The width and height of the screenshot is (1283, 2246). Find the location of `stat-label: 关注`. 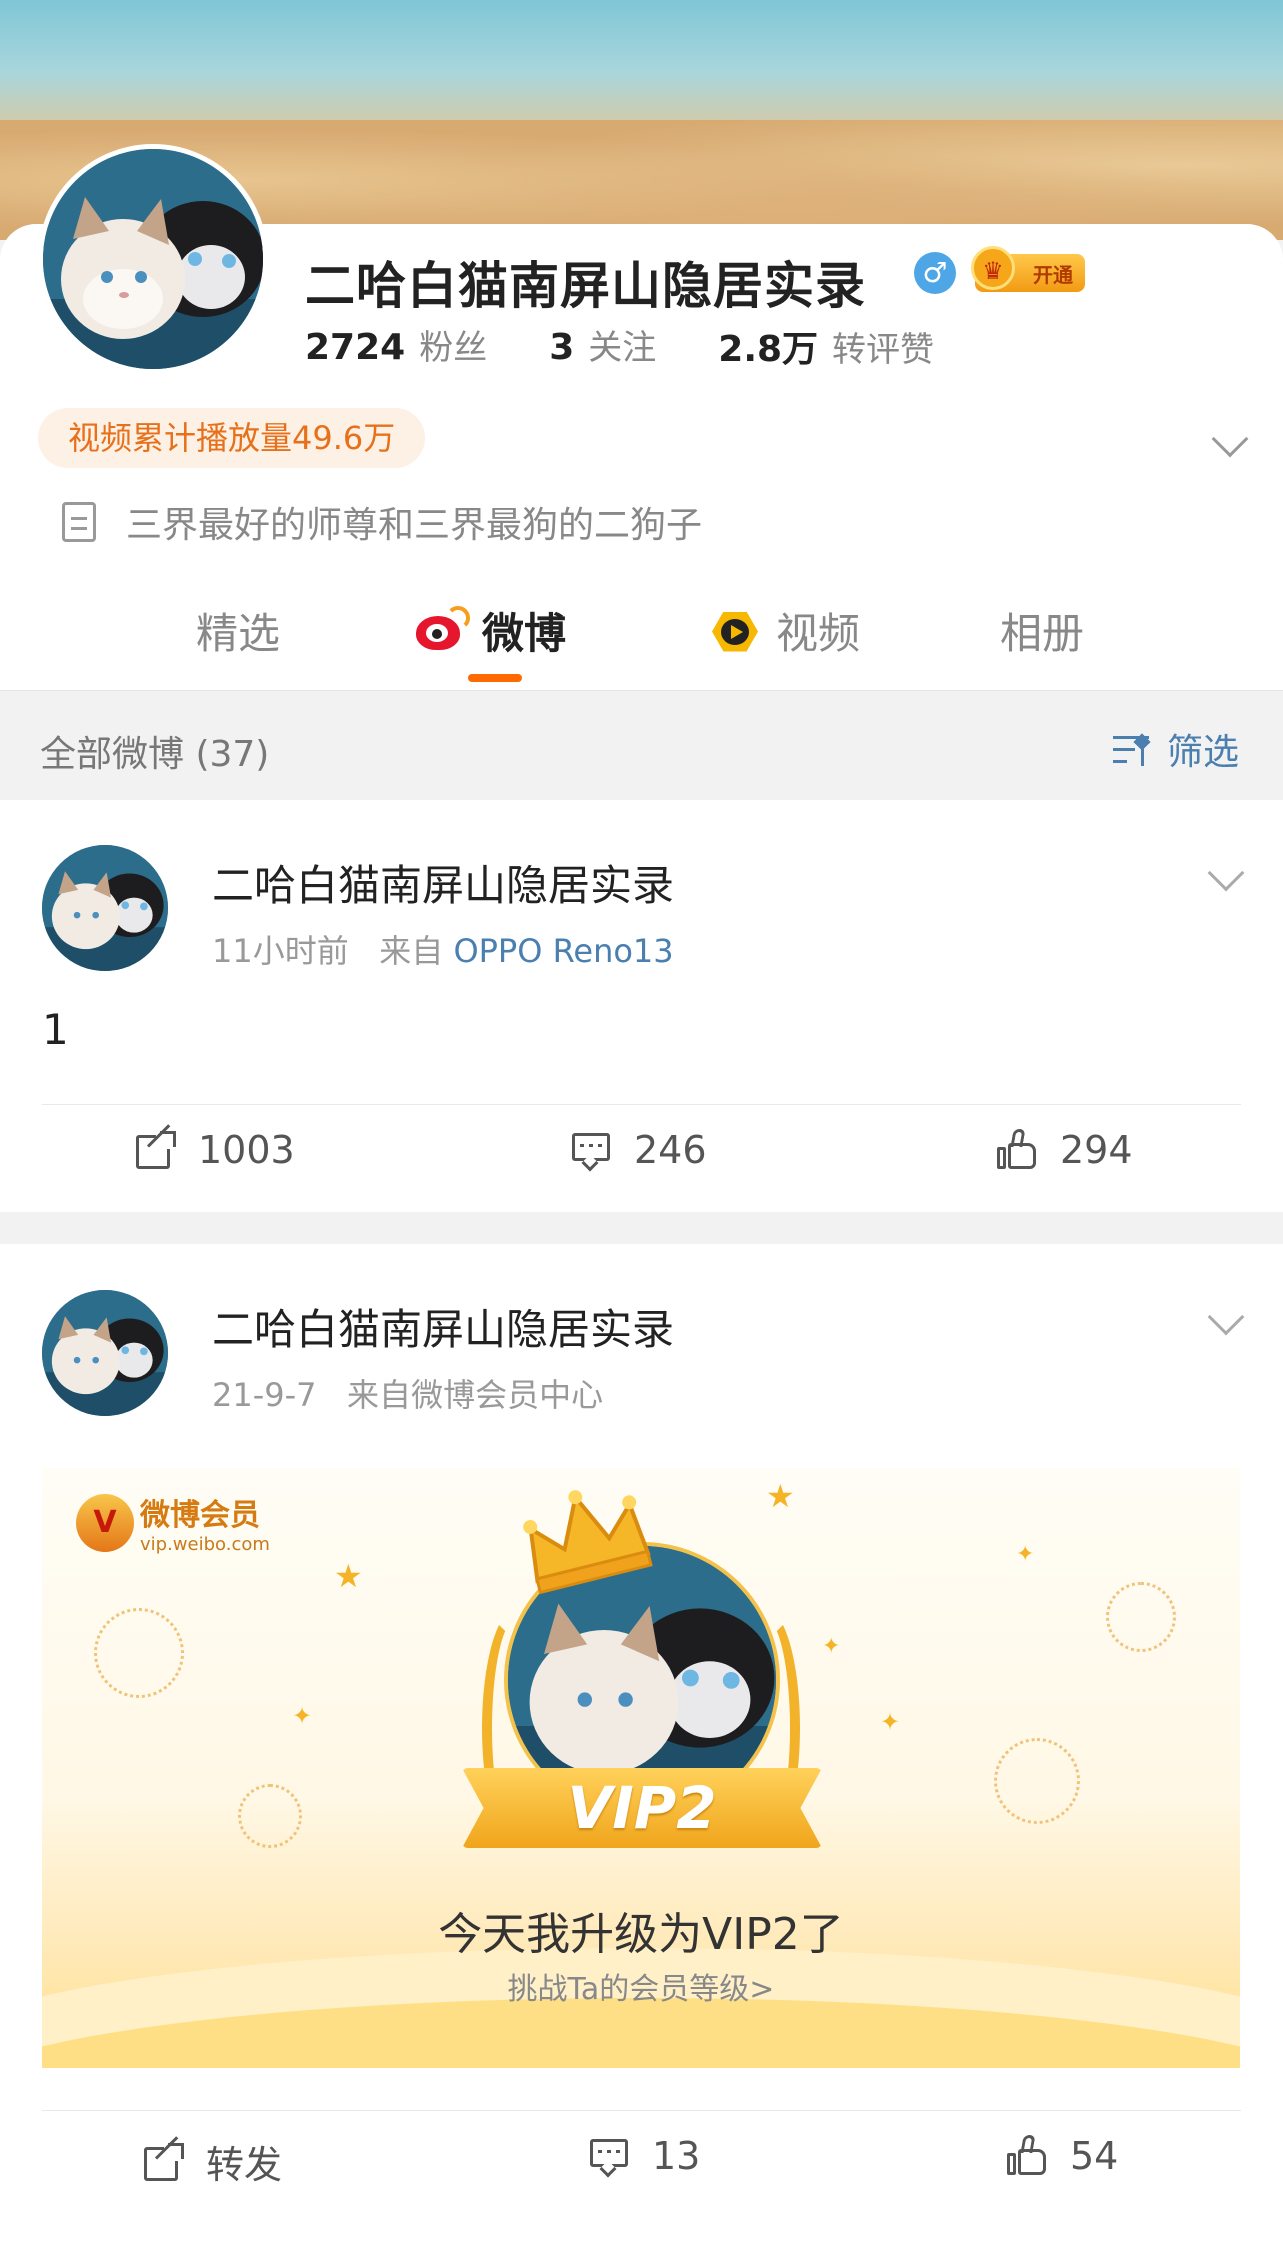

stat-label: 关注 is located at coordinates (622, 348).